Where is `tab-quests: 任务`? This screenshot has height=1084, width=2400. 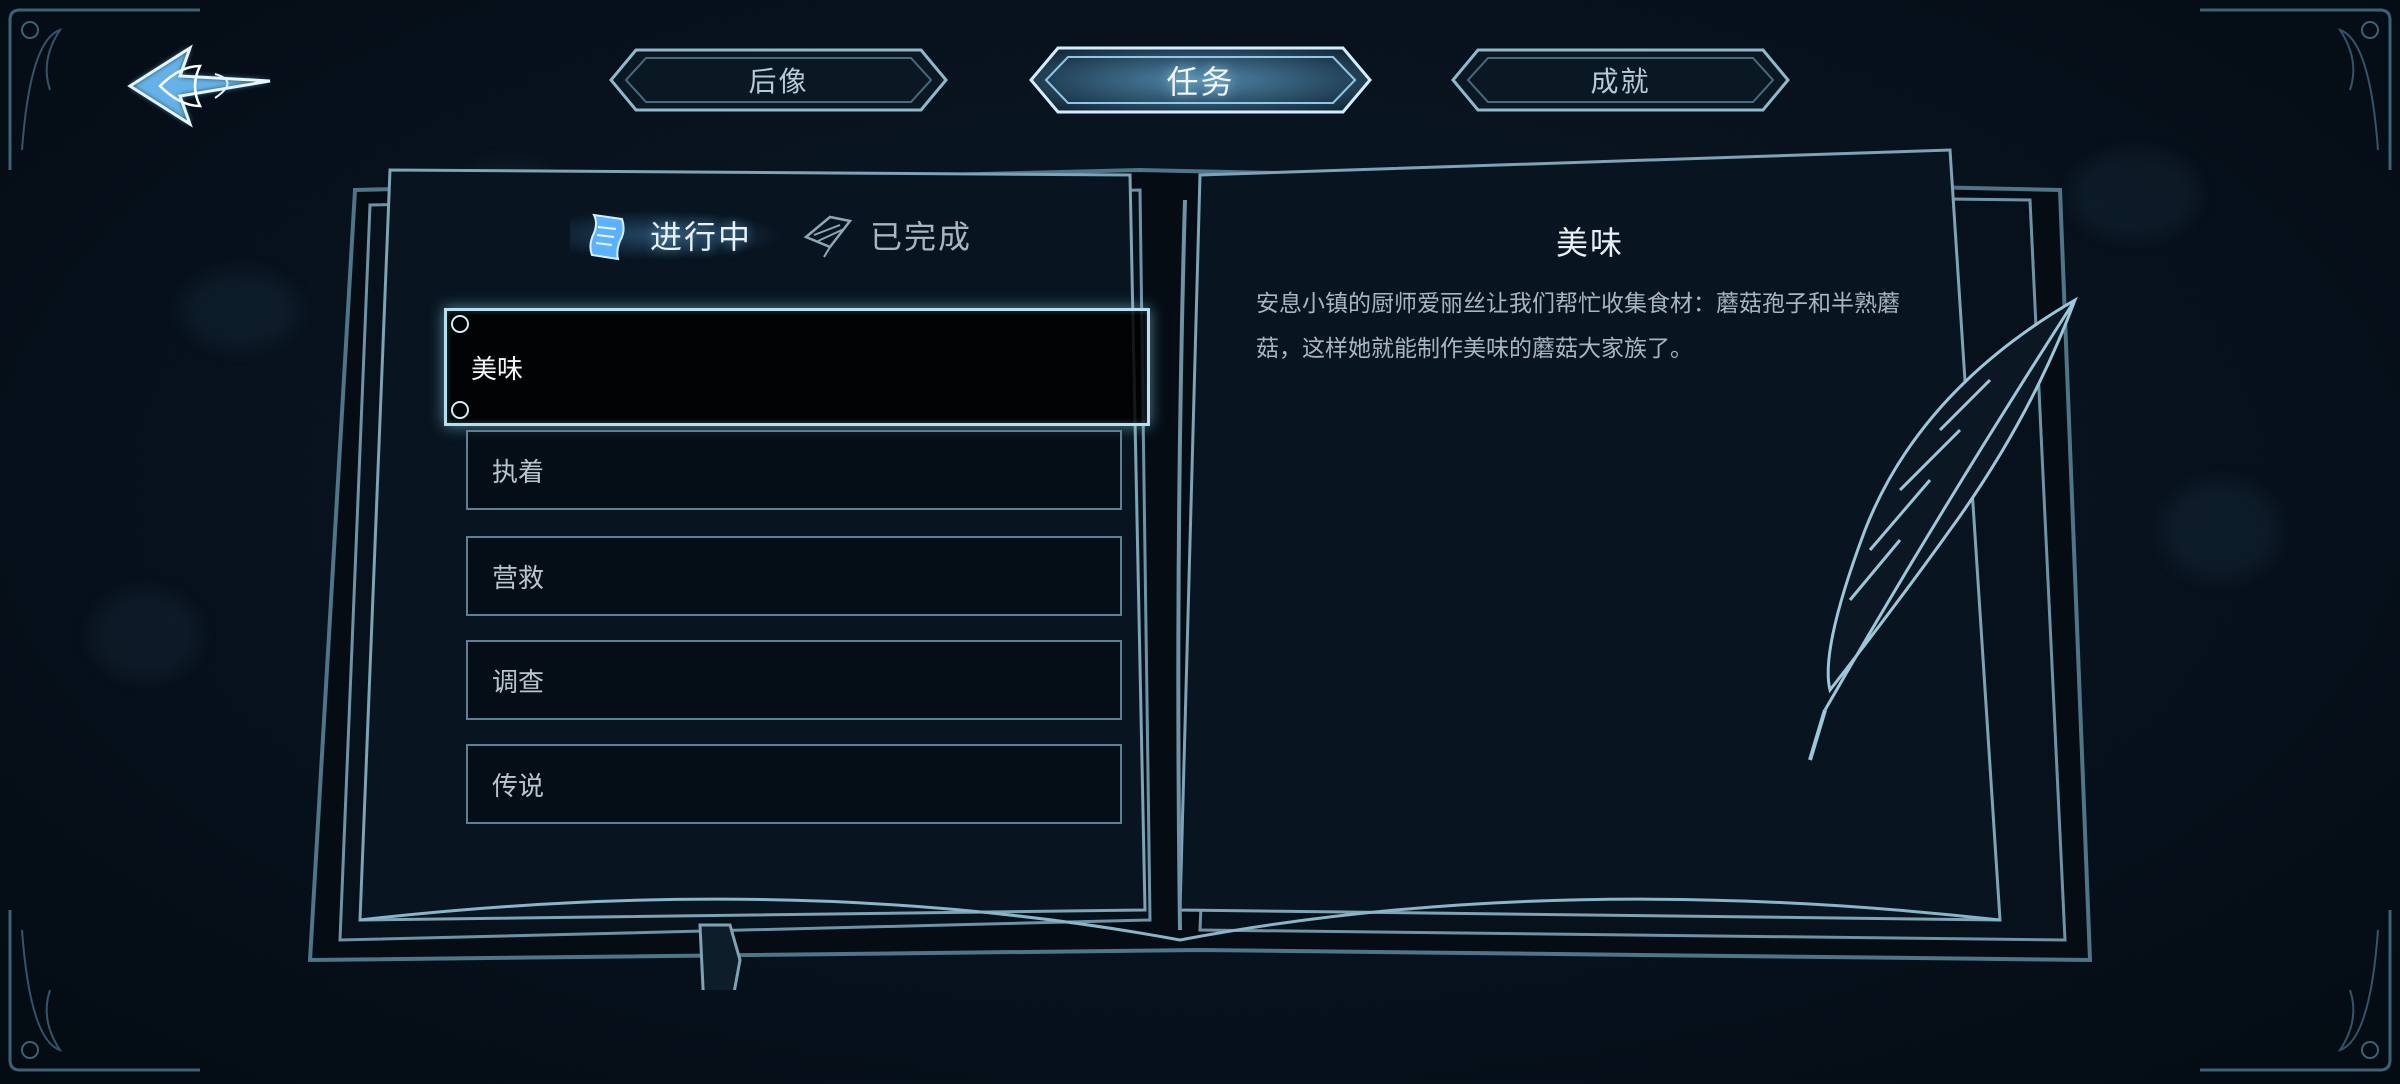
tab-quests: 任务 is located at coordinates (1200, 80).